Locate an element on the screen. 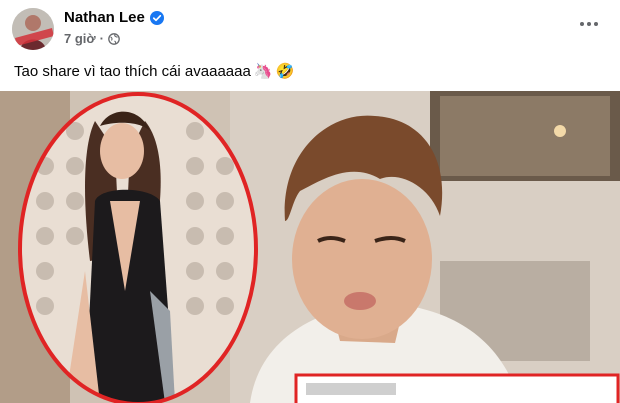 Image resolution: width=620 pixels, height=403 pixels. avatar-image is located at coordinates (33, 29).